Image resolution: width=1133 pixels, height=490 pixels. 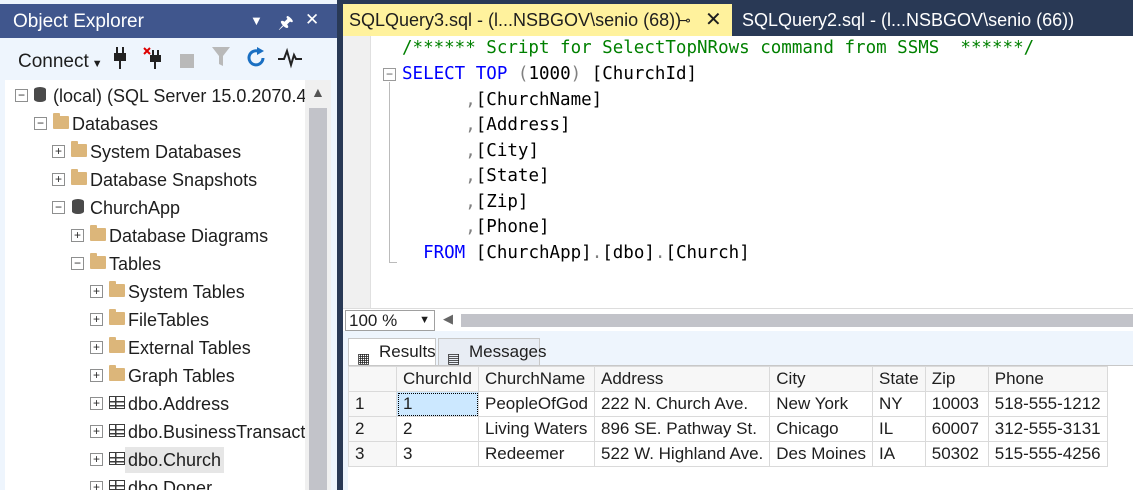 What do you see at coordinates (437, 404) in the screenshot?
I see `grid-cell: 1` at bounding box center [437, 404].